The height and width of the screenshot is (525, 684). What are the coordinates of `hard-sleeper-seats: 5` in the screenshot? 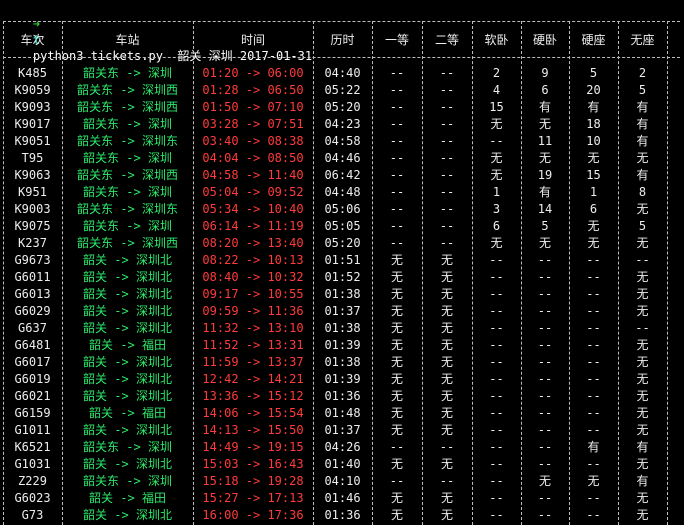 It's located at (545, 226).